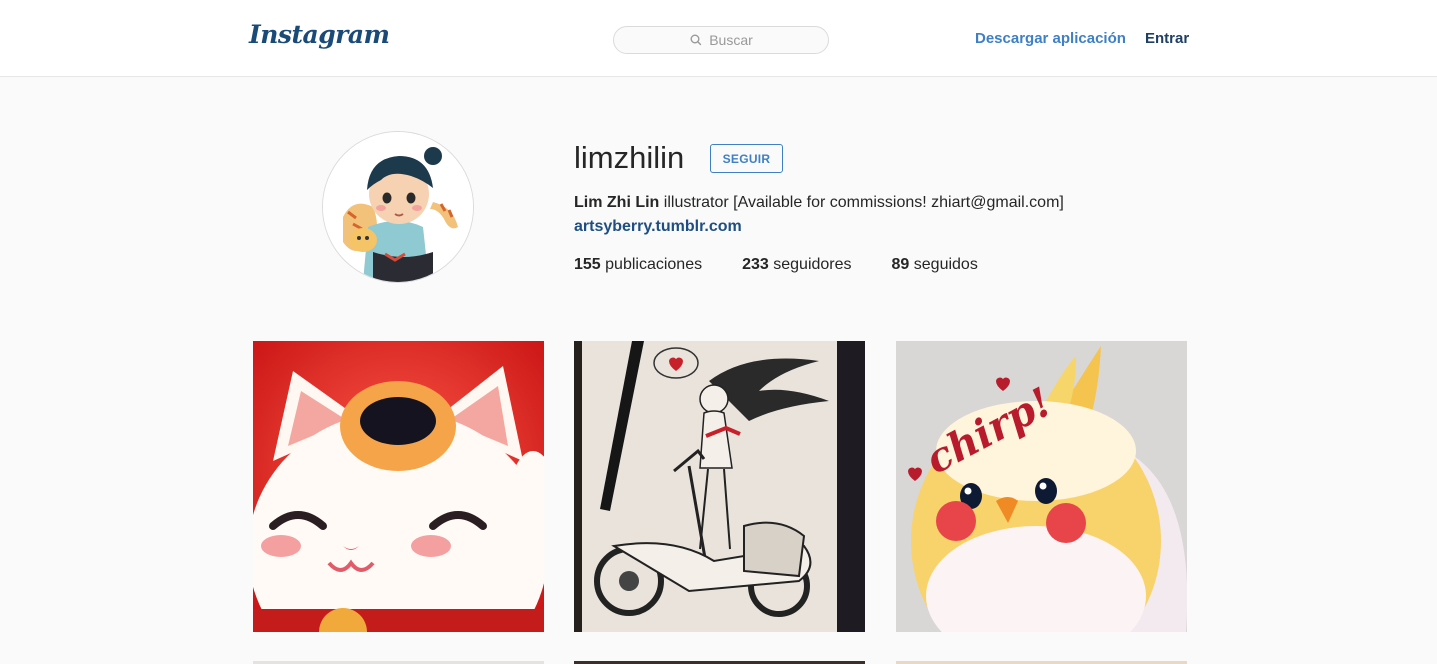  I want to click on profile-avatar, so click(398, 207).